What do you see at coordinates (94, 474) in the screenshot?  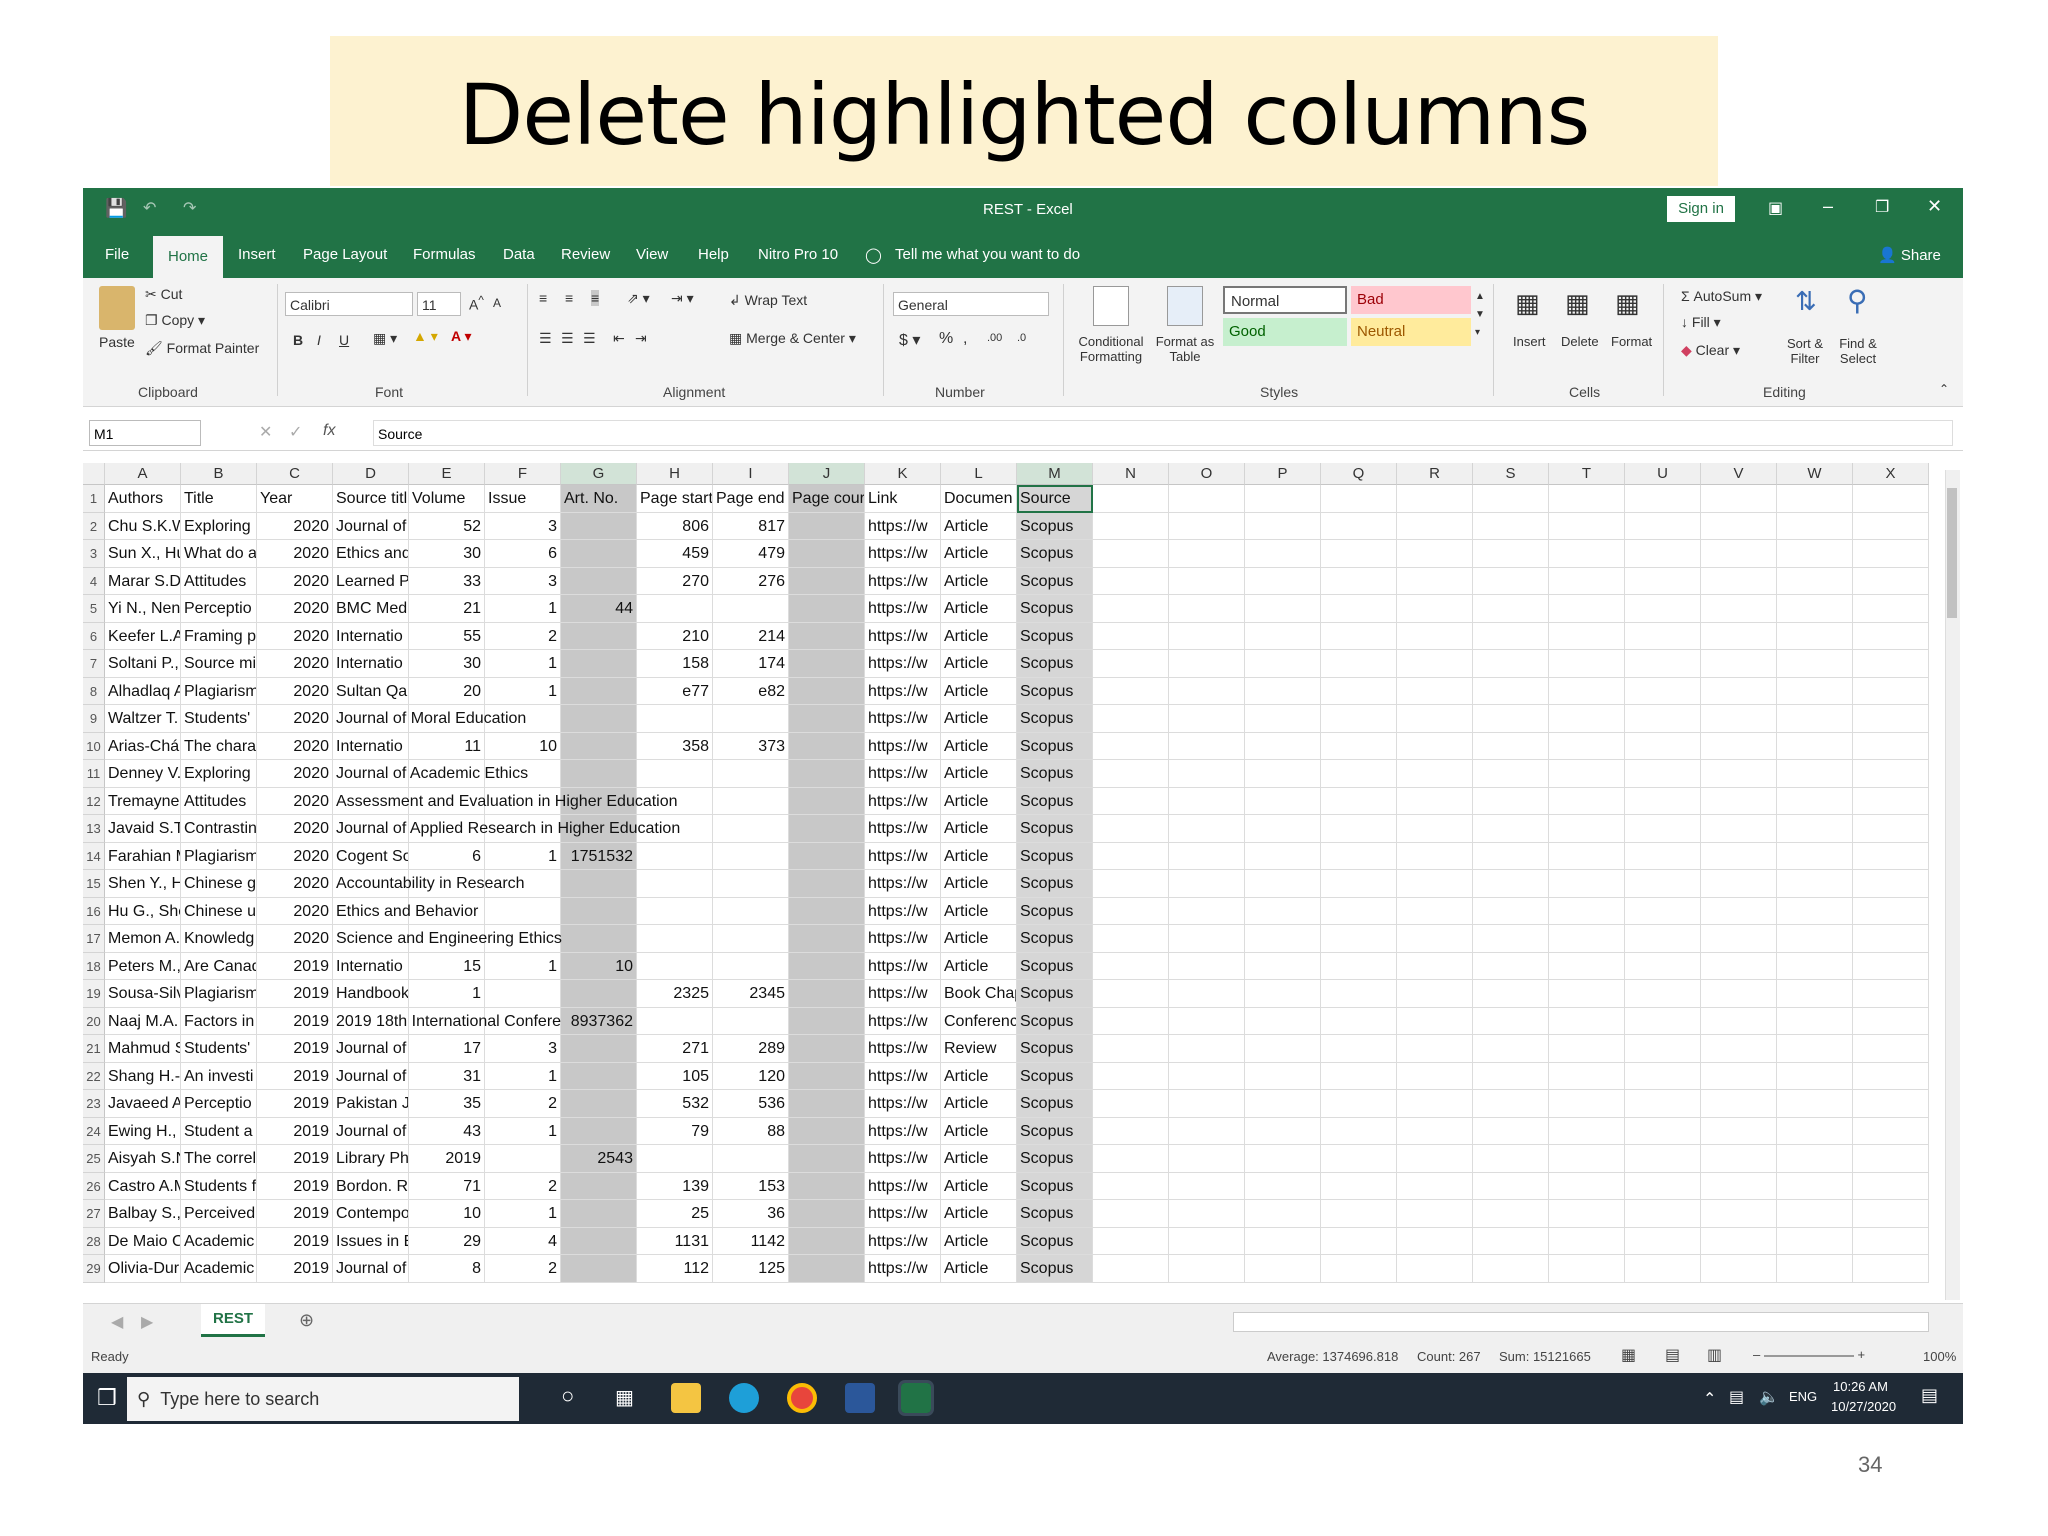 I see `select-all-corner` at bounding box center [94, 474].